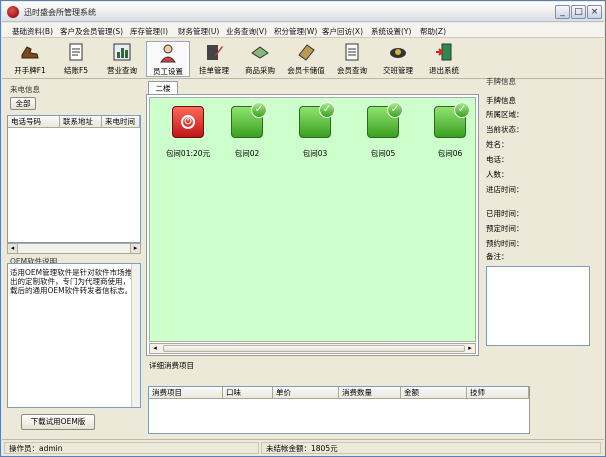 This screenshot has height=457, width=606. I want to click on room-tile-06: ✓ 包间06, so click(450, 130).